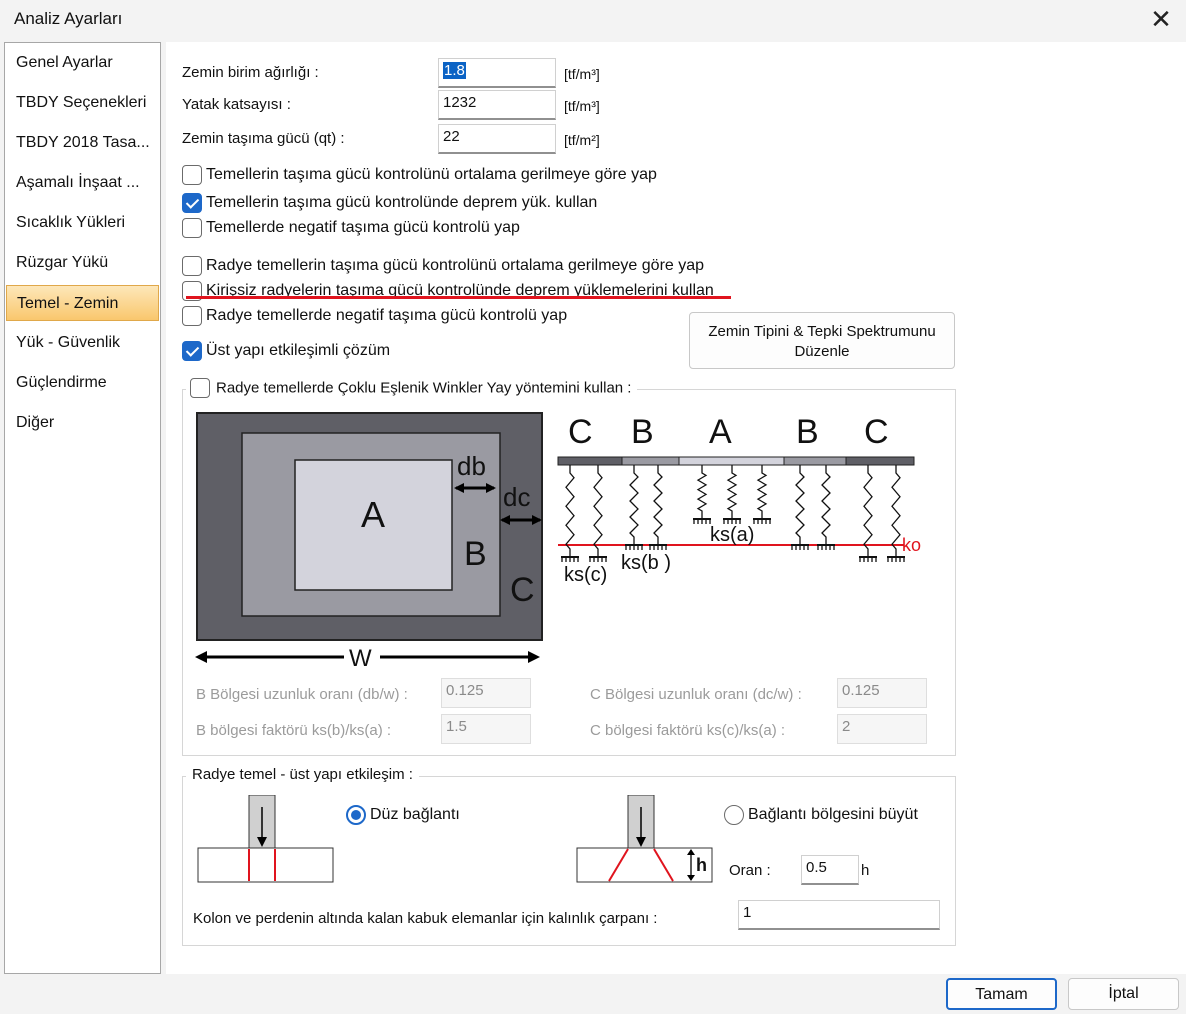 This screenshot has width=1186, height=1014. I want to click on interaction-legend: Radye temel - üst yapı etkileşim :, so click(302, 774).